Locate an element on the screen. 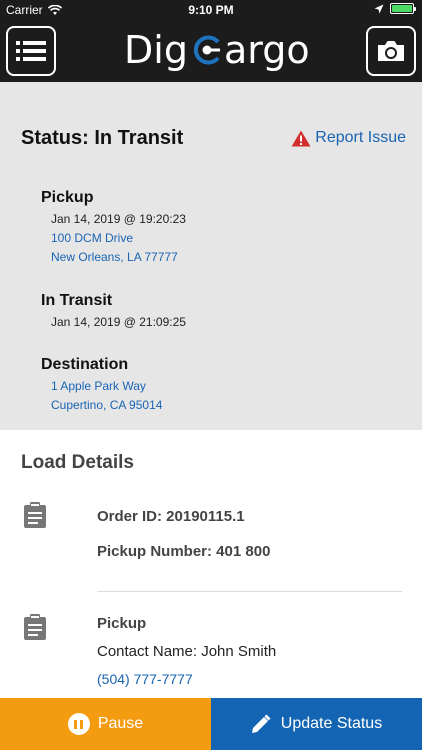 This screenshot has width=422, height=750. logo-c-icon is located at coordinates (206, 50).